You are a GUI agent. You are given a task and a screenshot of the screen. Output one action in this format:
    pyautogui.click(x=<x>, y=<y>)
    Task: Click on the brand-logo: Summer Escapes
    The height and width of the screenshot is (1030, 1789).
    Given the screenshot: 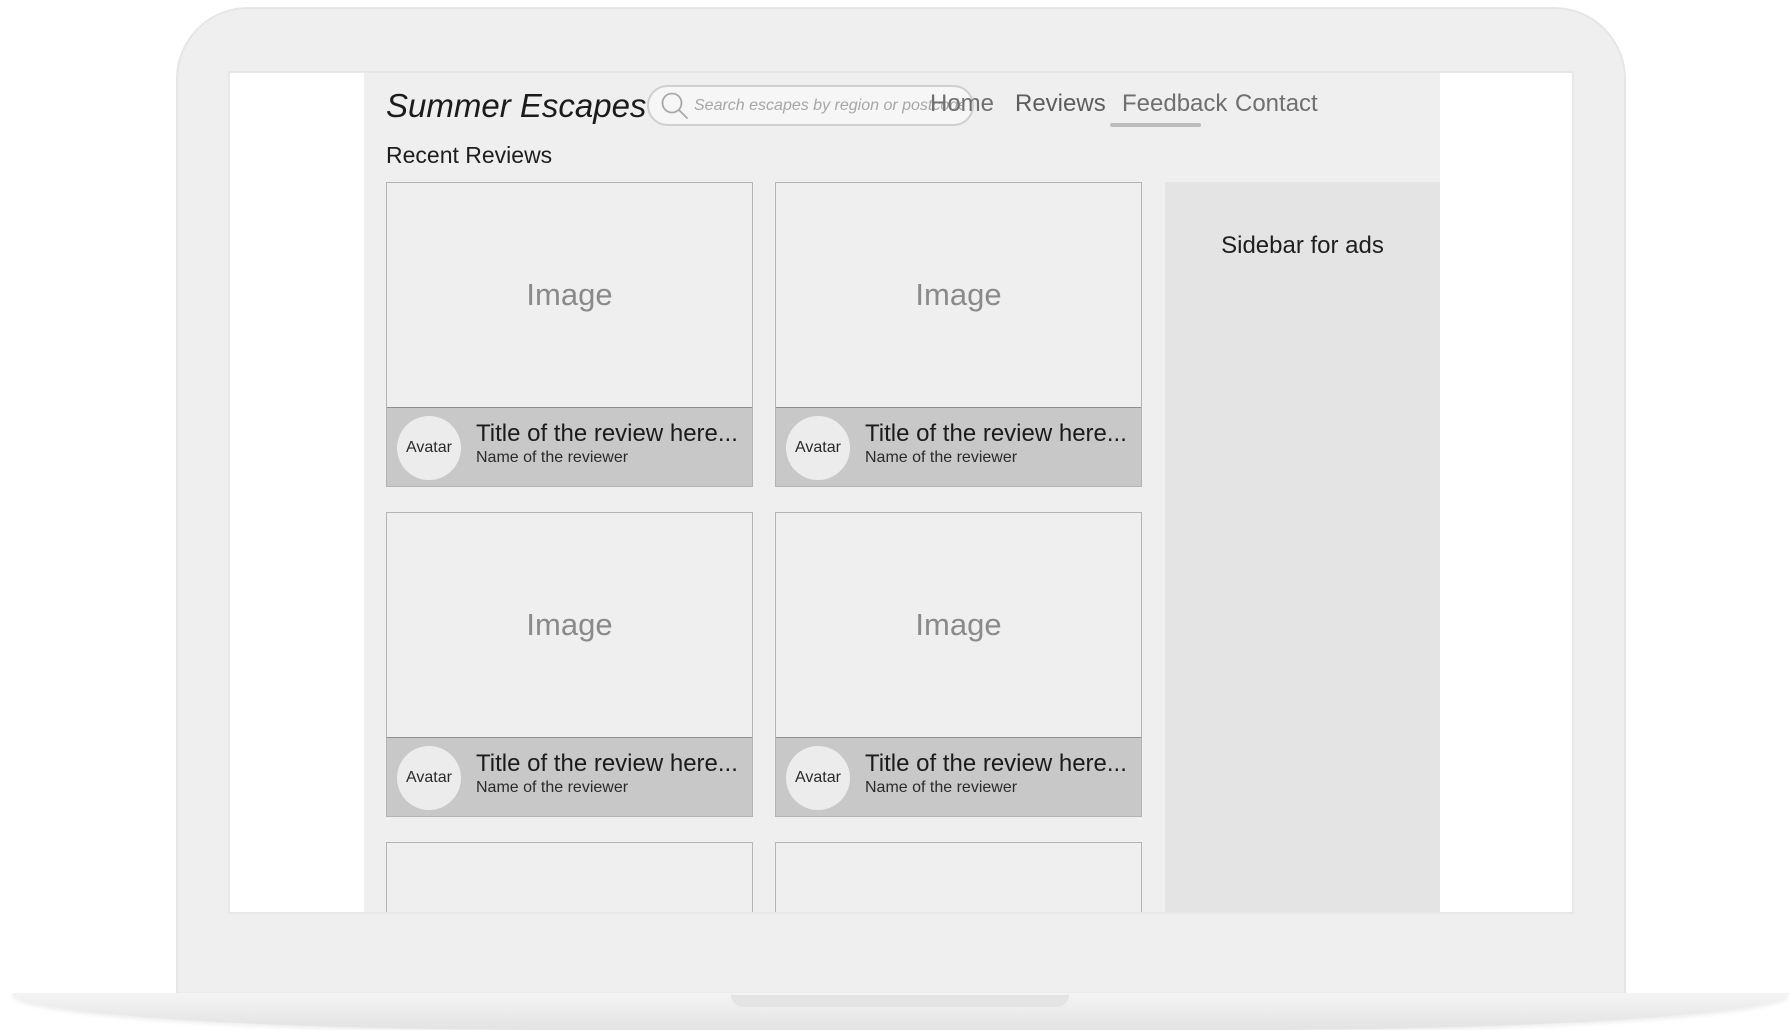 What is the action you would take?
    pyautogui.click(x=516, y=106)
    